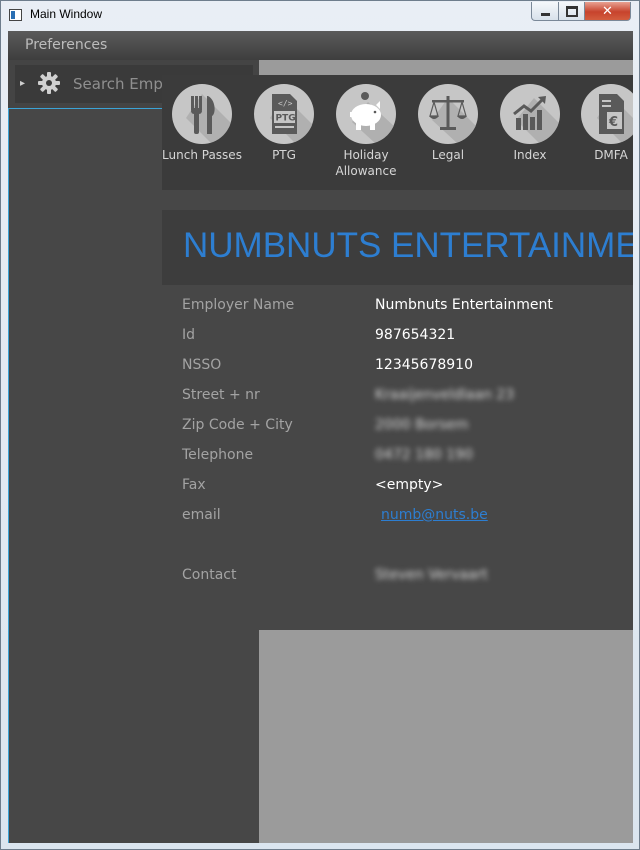  I want to click on employer-title: NUMBNUTS ENTERTAINMENT, so click(408, 245).